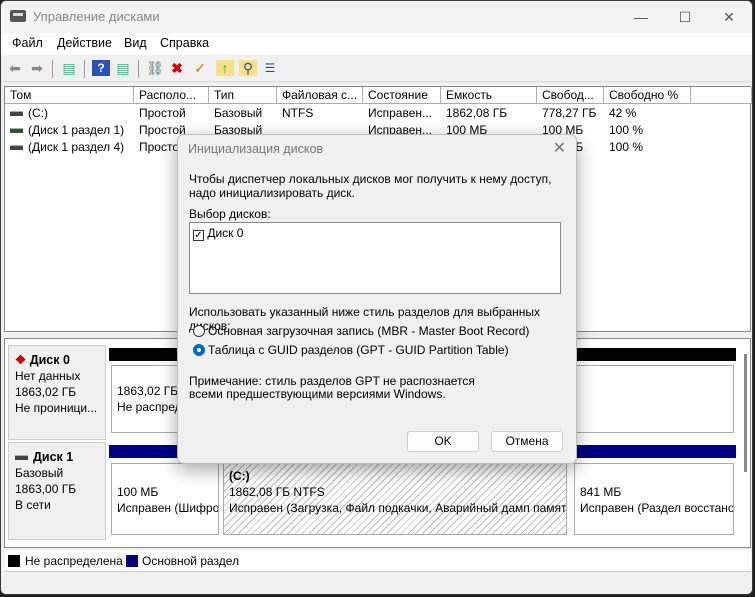 The height and width of the screenshot is (597, 755). Describe the element at coordinates (647, 114) in the screenshot. I see `table-cell: 42 %` at that location.